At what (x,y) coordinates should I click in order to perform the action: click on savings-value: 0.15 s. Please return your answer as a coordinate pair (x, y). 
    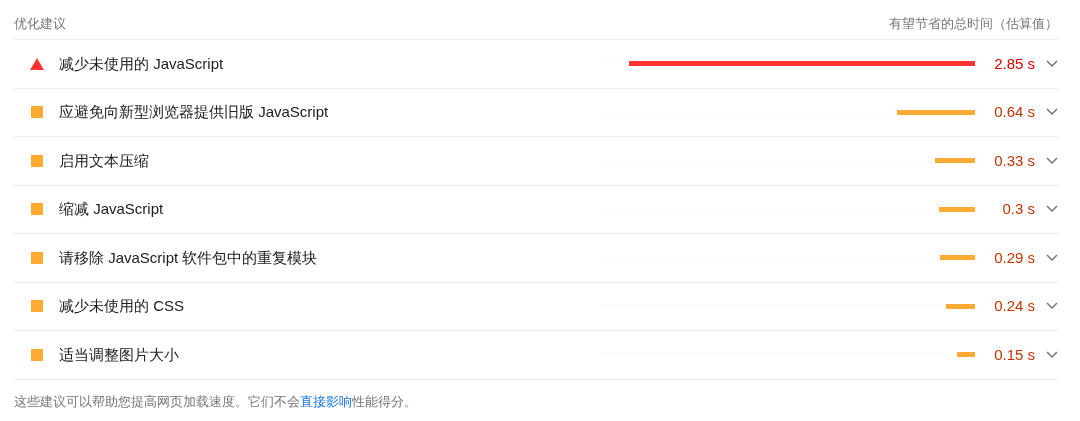
    Looking at the image, I should click on (1014, 354).